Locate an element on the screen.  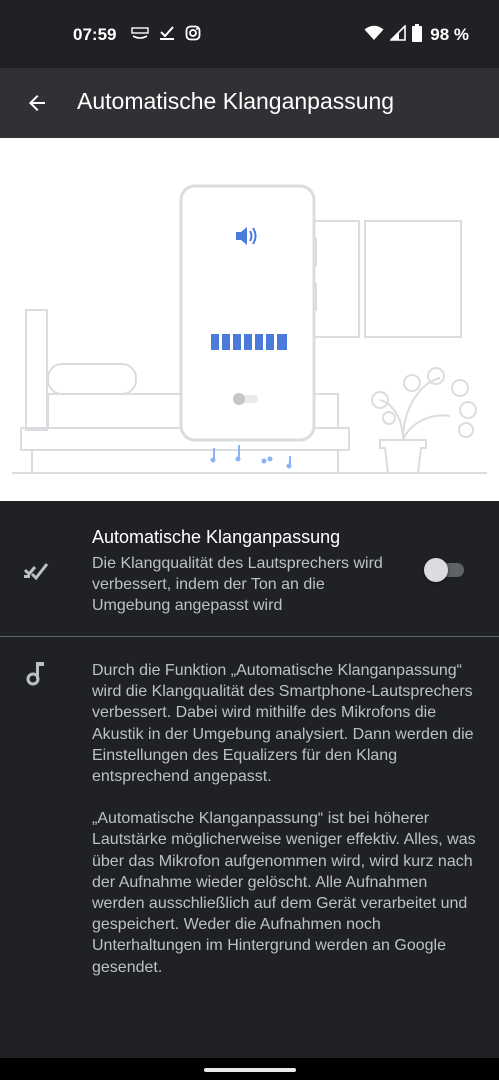
auto-tune-icon is located at coordinates (36, 572).